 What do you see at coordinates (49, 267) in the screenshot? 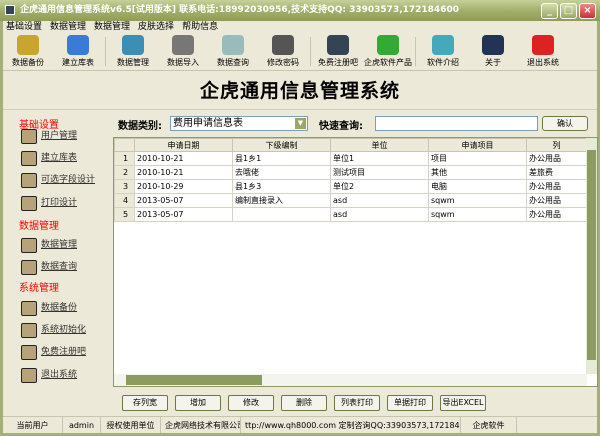
I see `sidebar-item: 数据查询` at bounding box center [49, 267].